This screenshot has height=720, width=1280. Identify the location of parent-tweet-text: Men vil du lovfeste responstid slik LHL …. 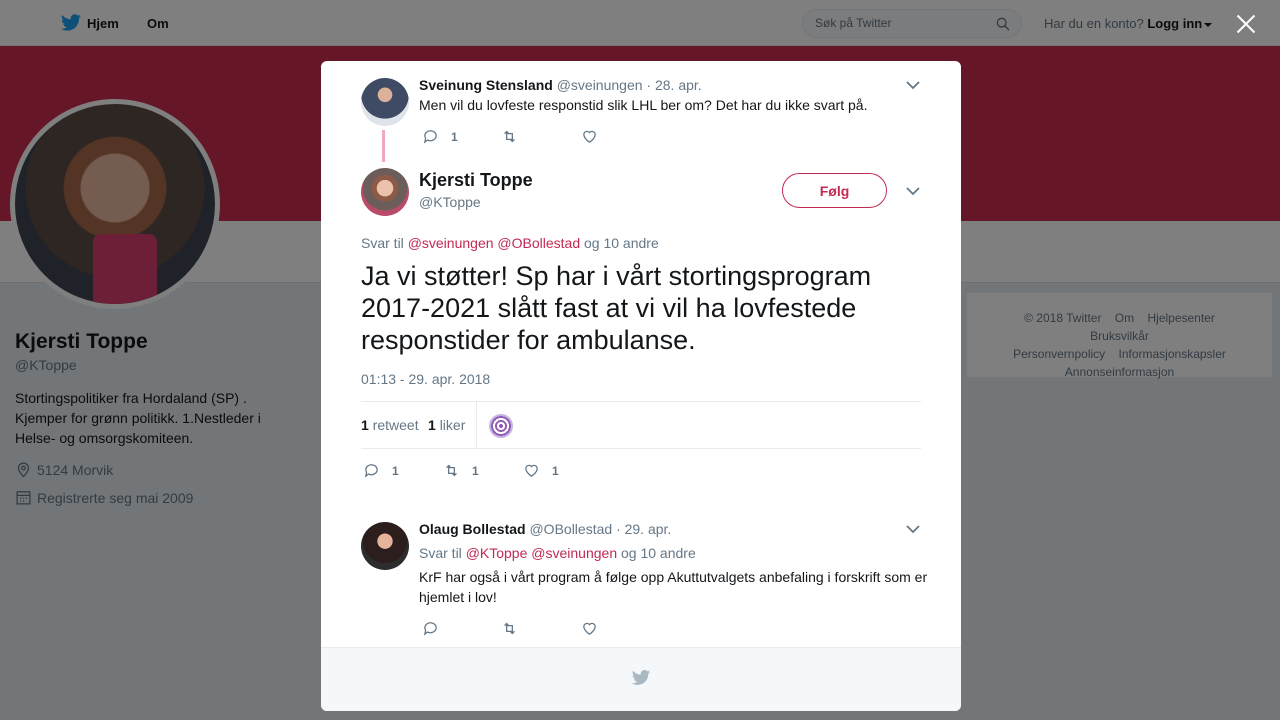
(643, 105).